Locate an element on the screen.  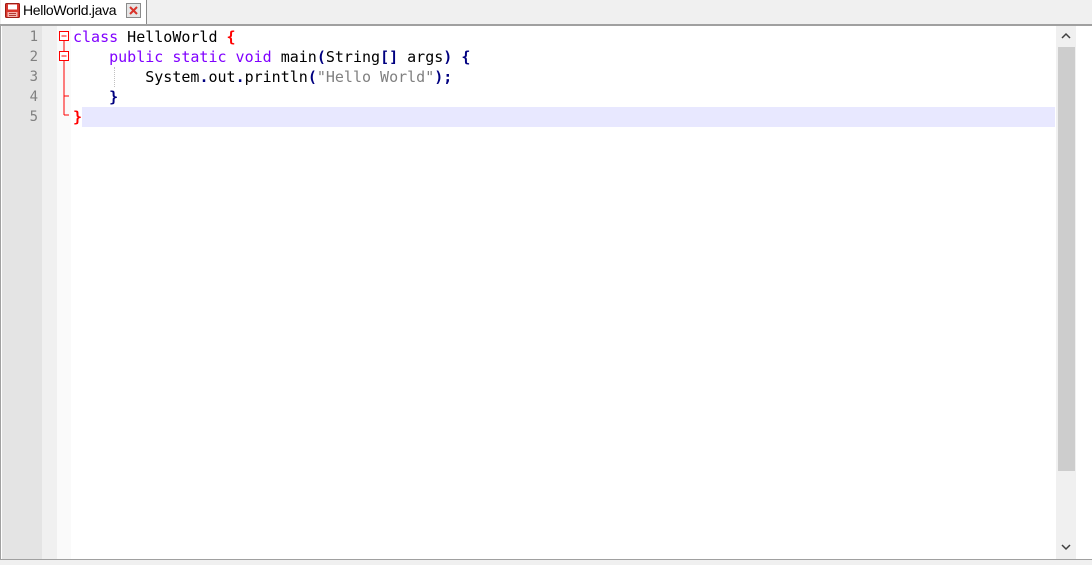
code-line: System.out.println("Hello World"); is located at coordinates (262, 77).